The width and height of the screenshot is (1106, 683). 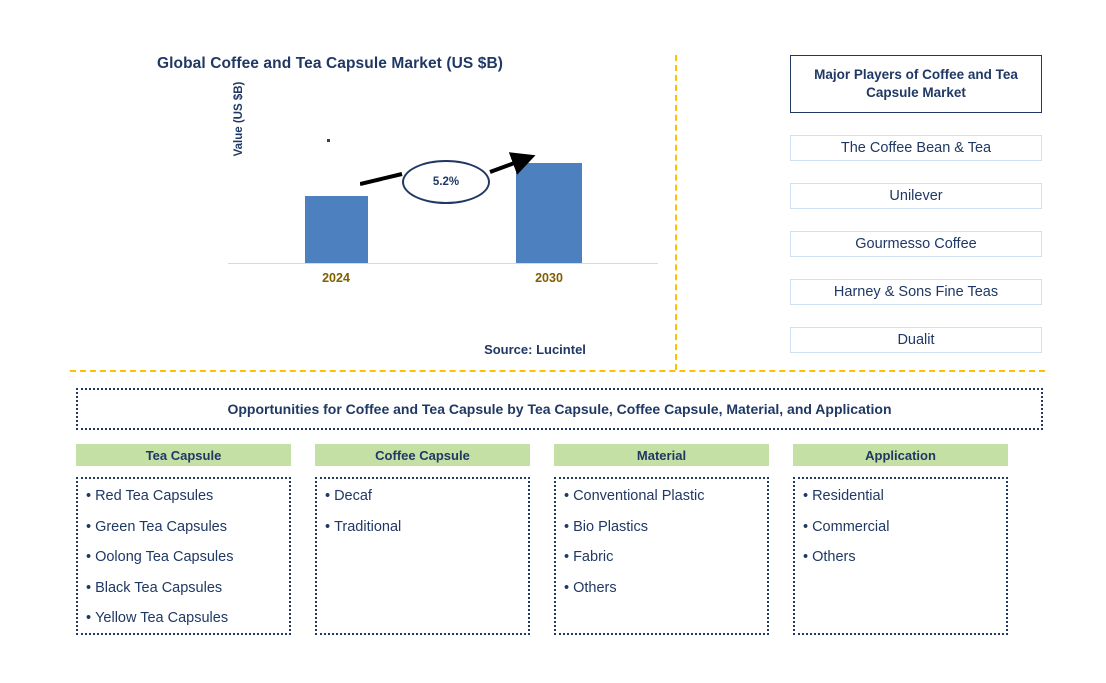 What do you see at coordinates (164, 557) in the screenshot?
I see `list-item-label: Oolong Tea Capsules` at bounding box center [164, 557].